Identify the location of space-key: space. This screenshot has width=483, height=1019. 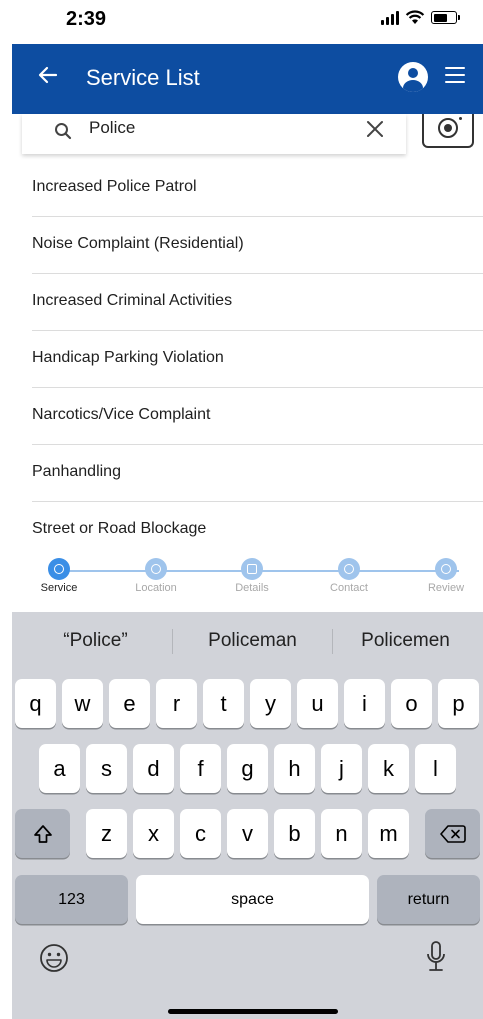
(252, 899).